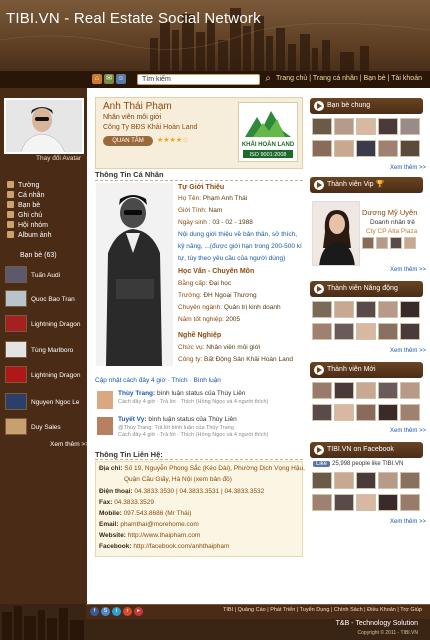  Describe the element at coordinates (408, 431) in the screenshot. I see `new-more-link: Xem thêm >>` at that location.